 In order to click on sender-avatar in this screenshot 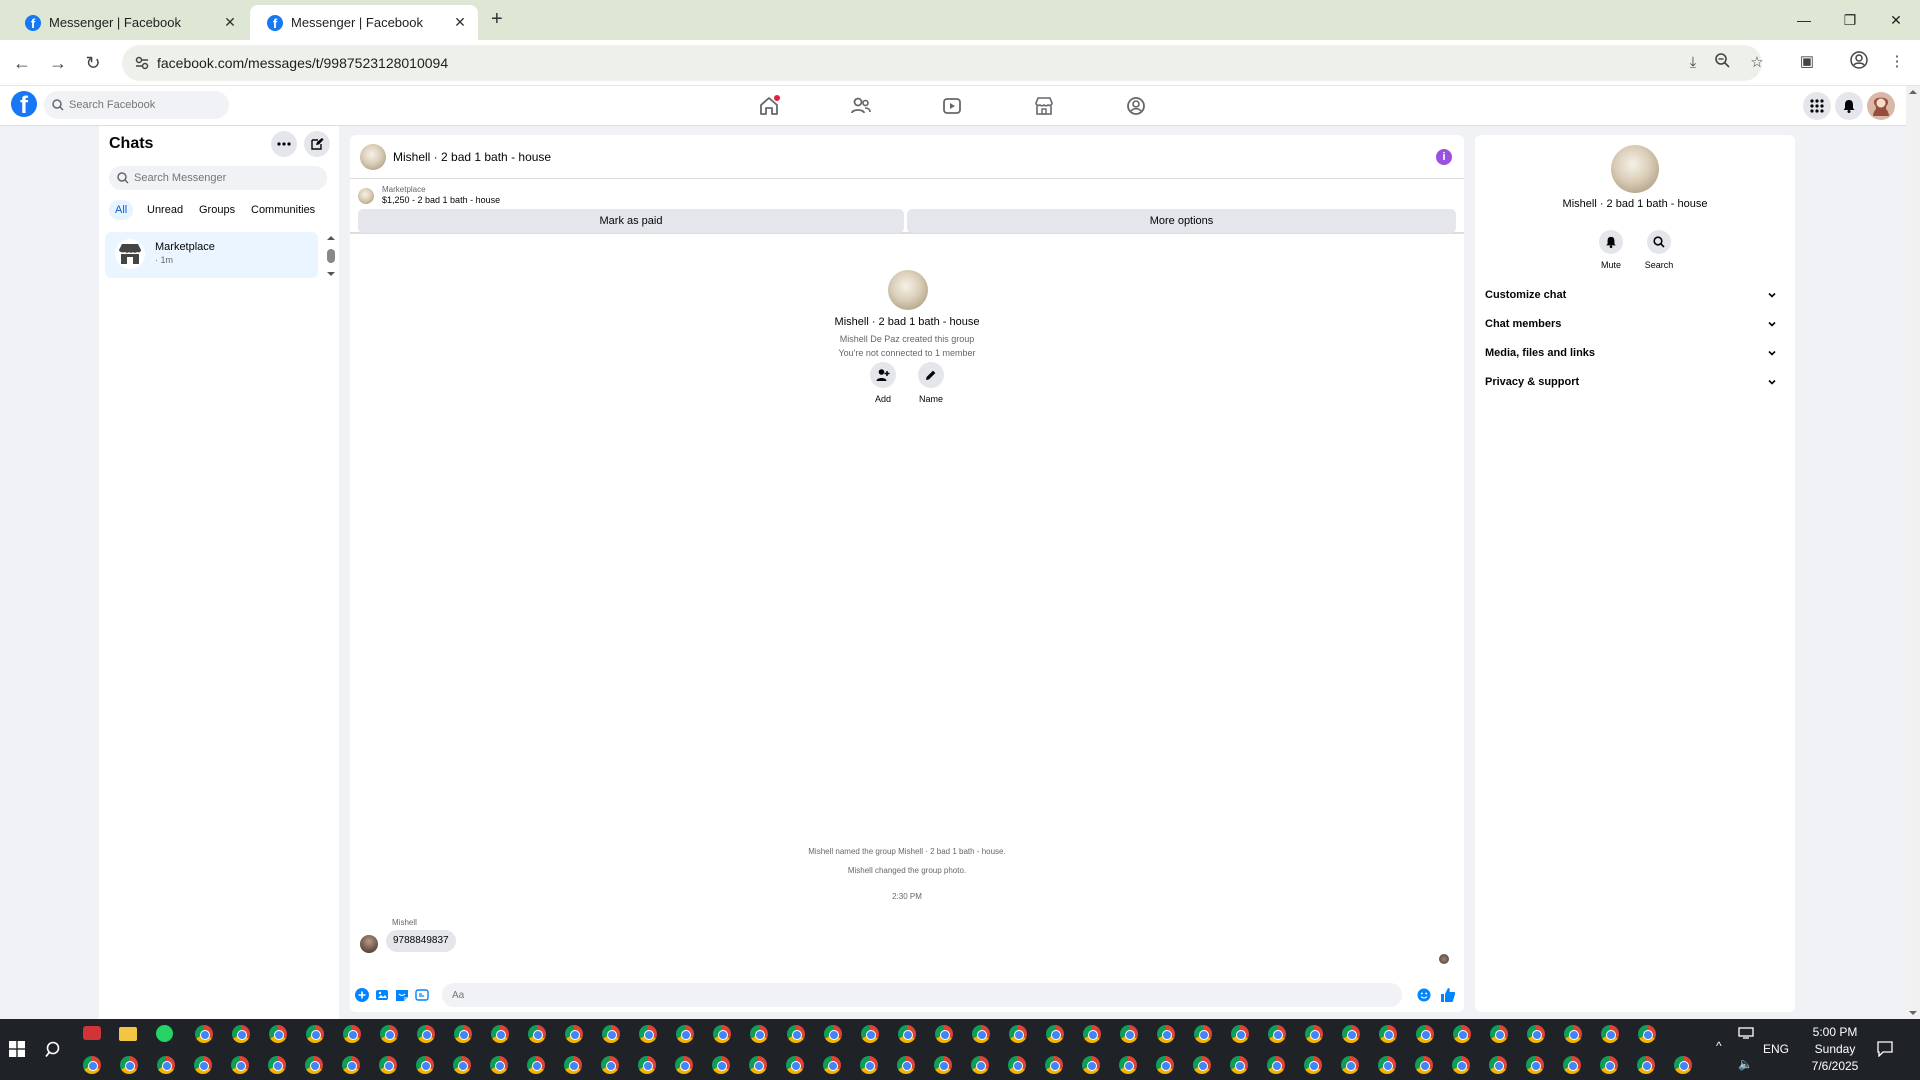, I will do `click(369, 944)`.